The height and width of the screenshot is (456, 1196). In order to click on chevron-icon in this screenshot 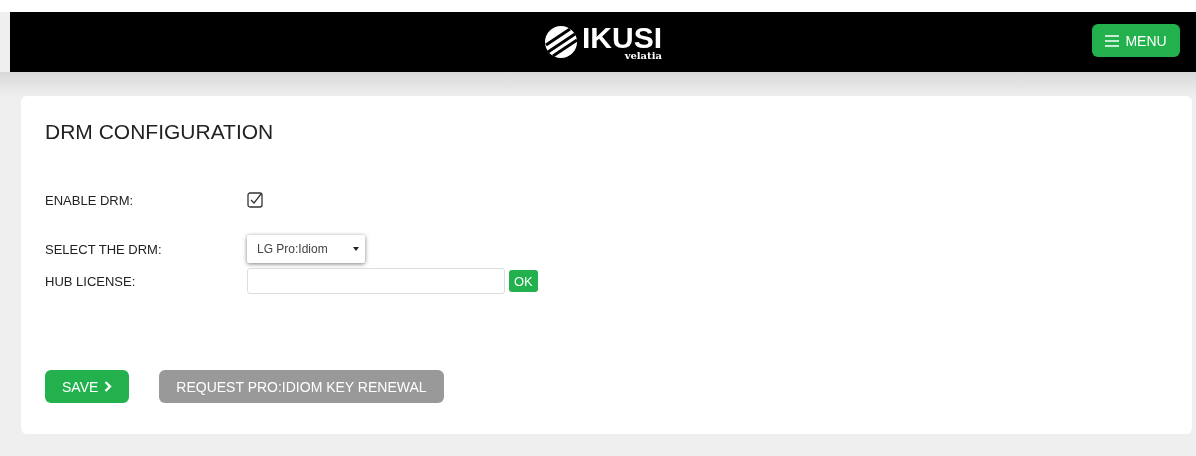, I will do `click(108, 386)`.